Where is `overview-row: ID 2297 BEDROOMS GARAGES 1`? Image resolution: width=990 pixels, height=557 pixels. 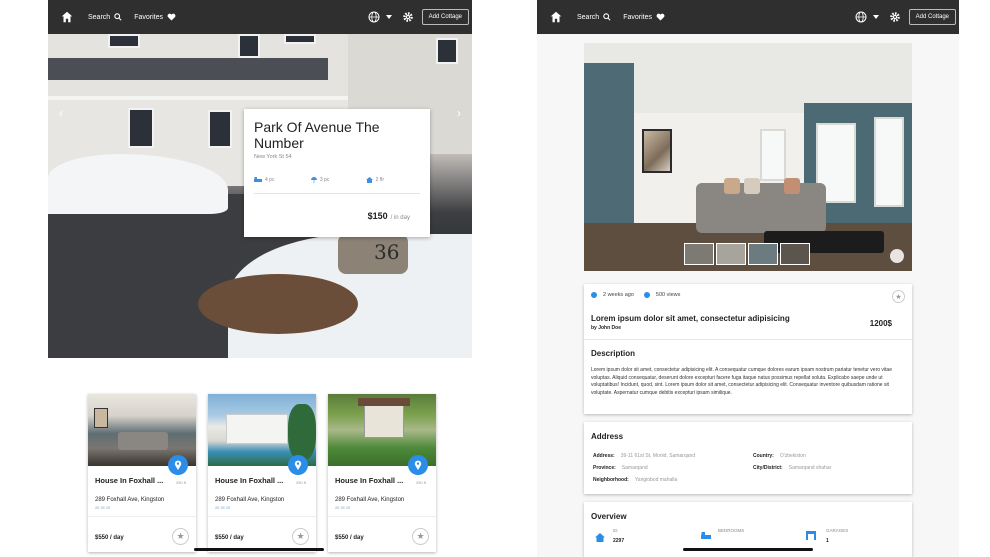
overview-row: ID 2297 BEDROOMS GARAGES 1 is located at coordinates (748, 539).